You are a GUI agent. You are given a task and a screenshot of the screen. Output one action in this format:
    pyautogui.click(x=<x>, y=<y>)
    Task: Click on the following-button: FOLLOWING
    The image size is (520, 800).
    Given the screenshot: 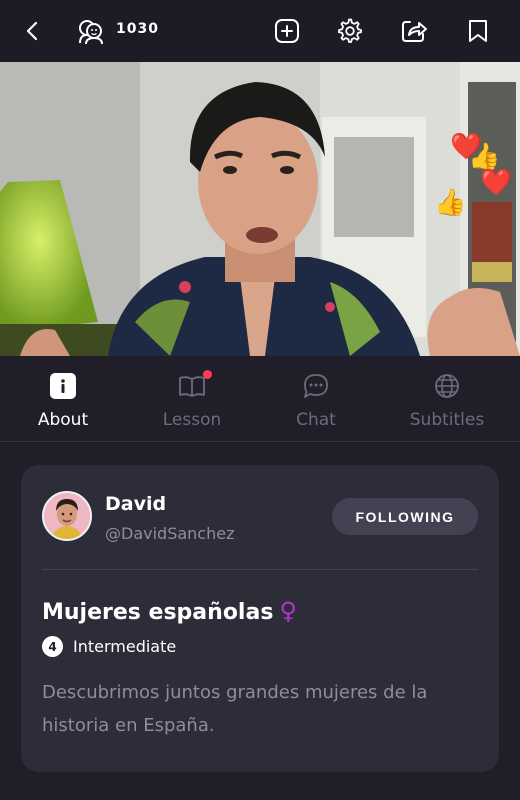 What is the action you would take?
    pyautogui.click(x=405, y=516)
    